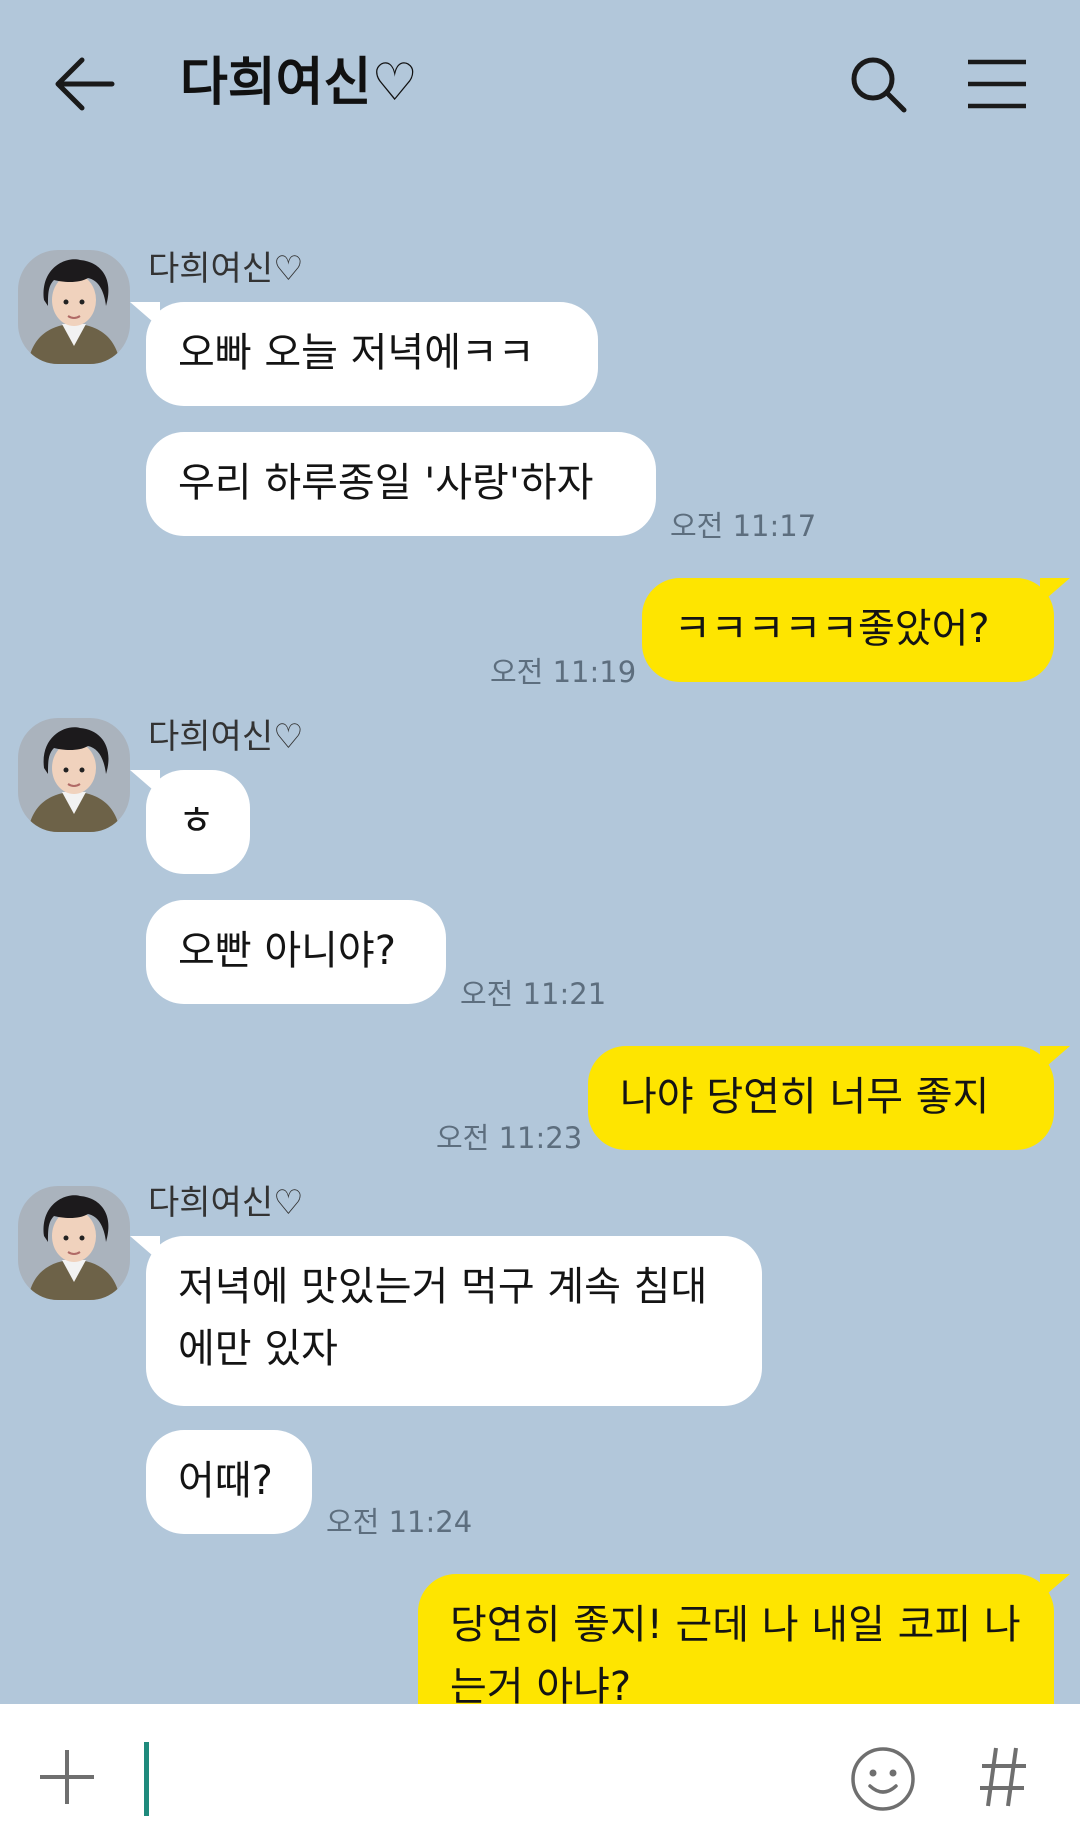 The width and height of the screenshot is (1080, 1848). Describe the element at coordinates (540, 1776) in the screenshot. I see `message-input-bar` at that location.